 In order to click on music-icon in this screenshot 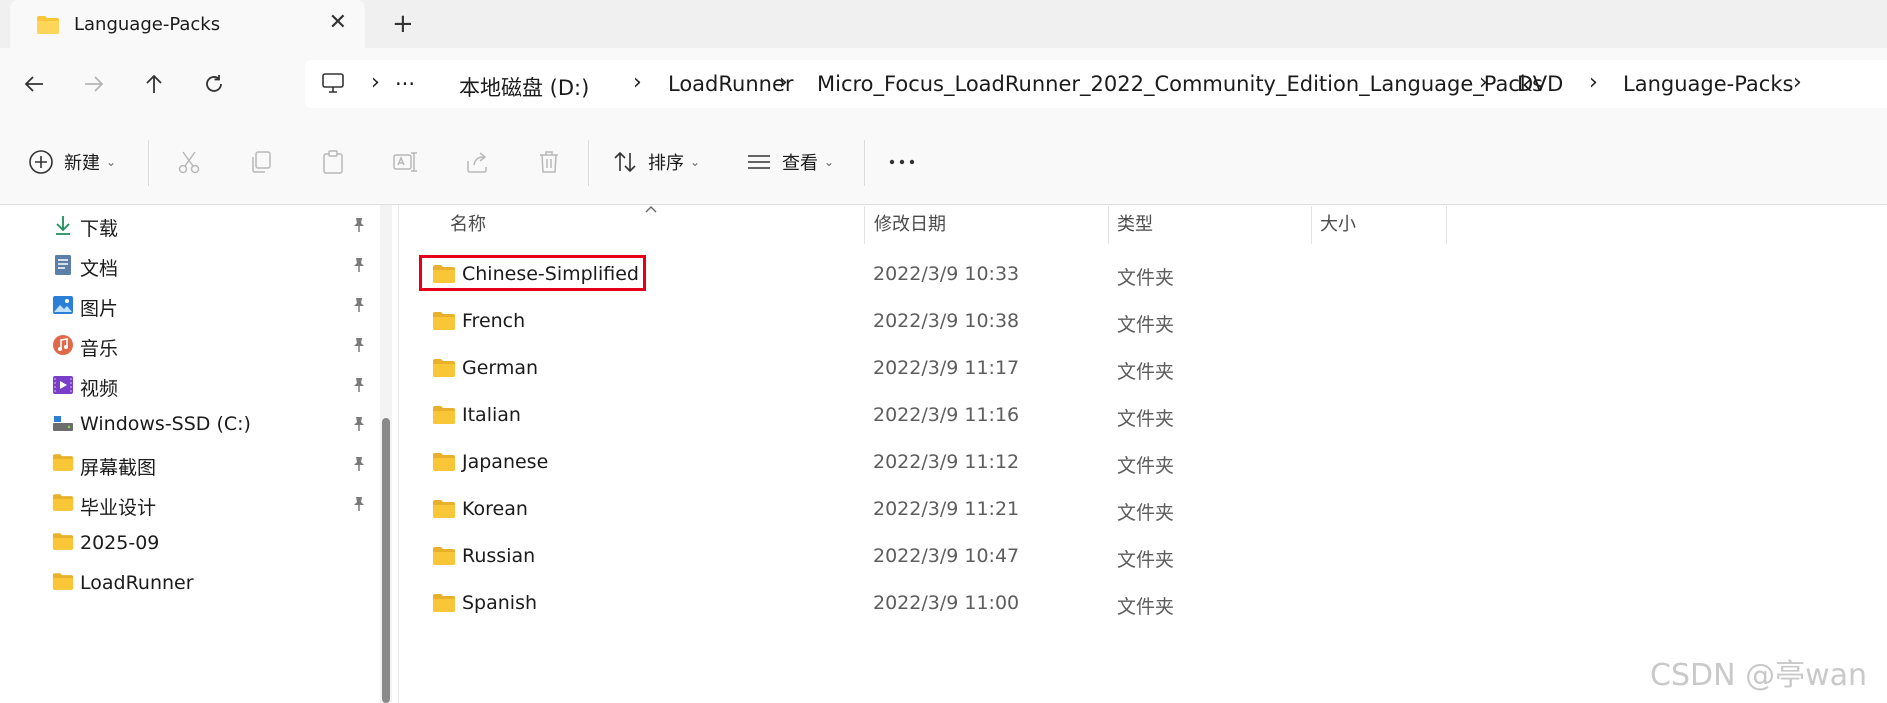, I will do `click(63, 345)`.